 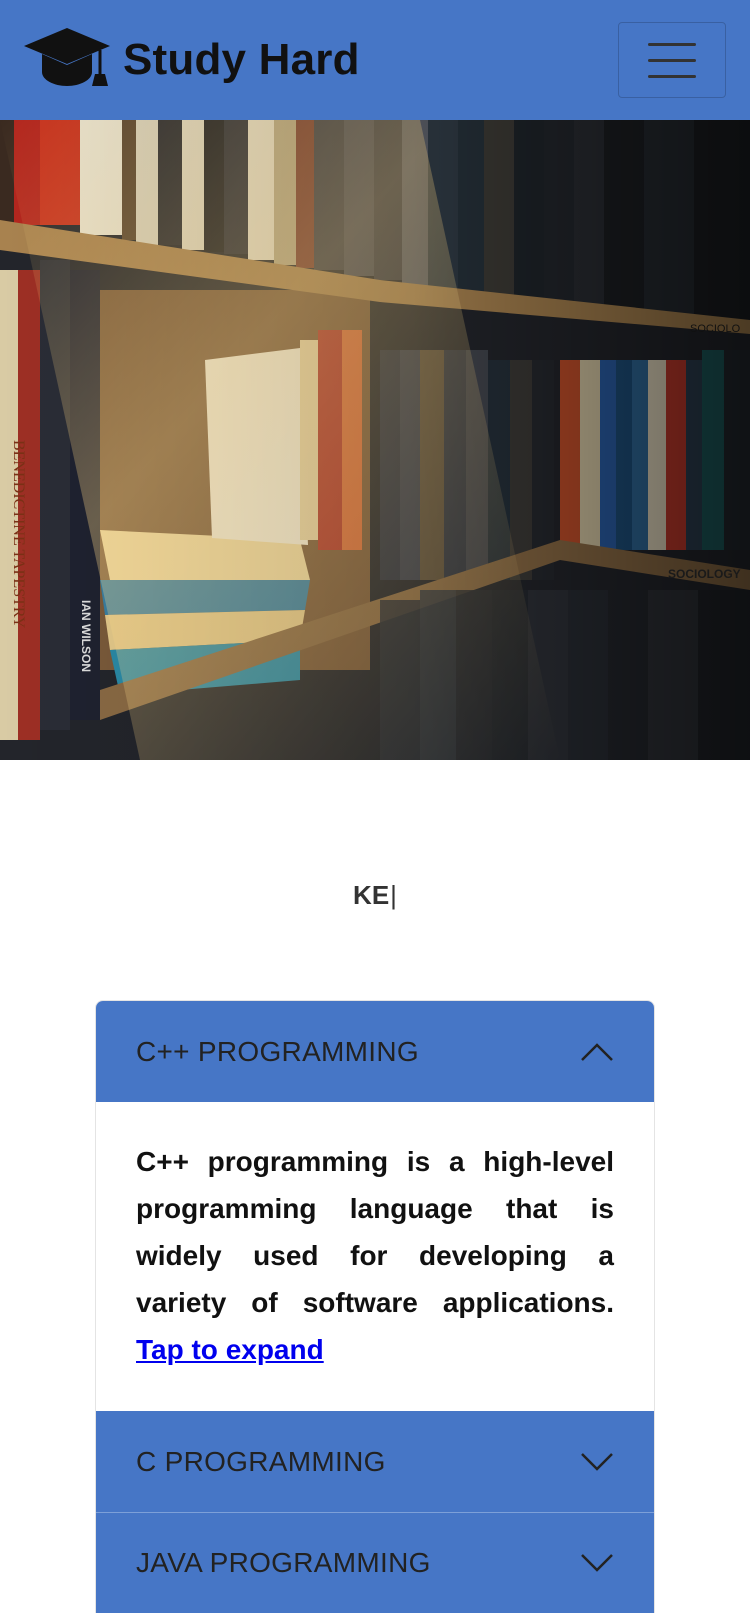 What do you see at coordinates (371, 895) in the screenshot?
I see `typed-text-value: KE` at bounding box center [371, 895].